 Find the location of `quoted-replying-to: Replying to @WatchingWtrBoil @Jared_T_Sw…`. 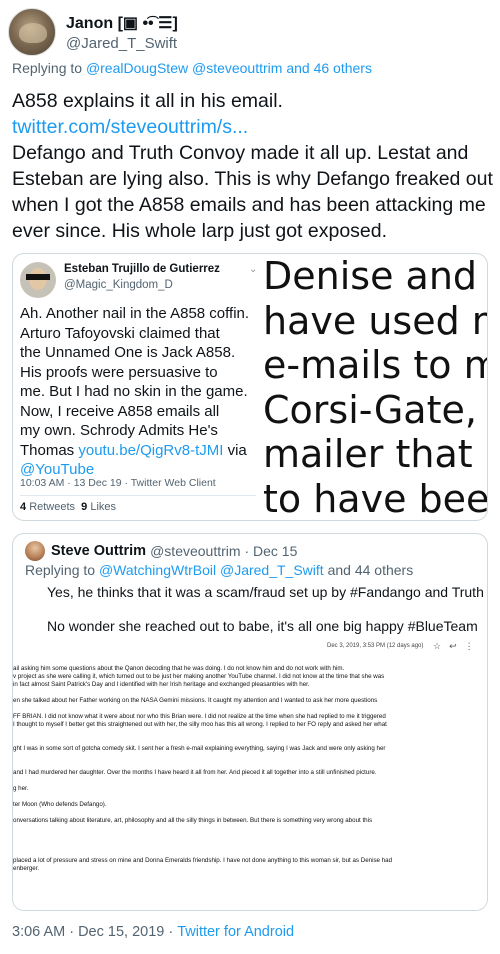

quoted-replying-to: Replying to @WatchingWtrBoil @Jared_T_Sw… is located at coordinates (219, 570).